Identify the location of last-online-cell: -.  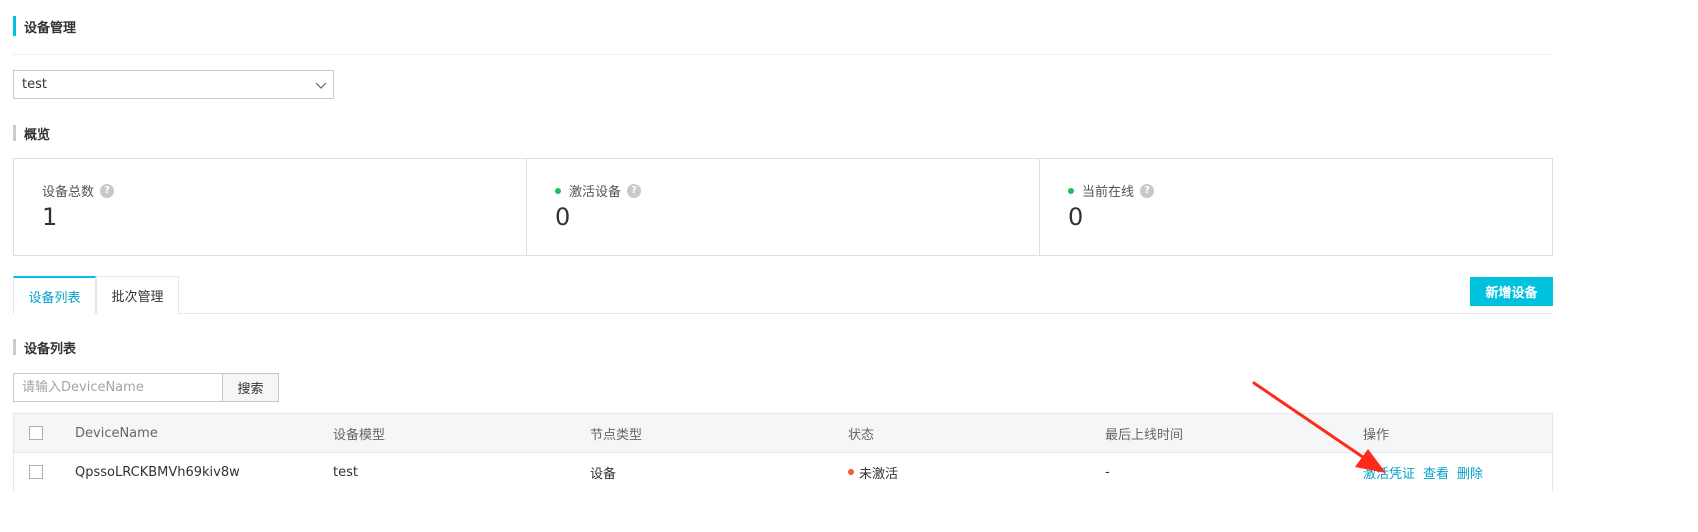
(1107, 472).